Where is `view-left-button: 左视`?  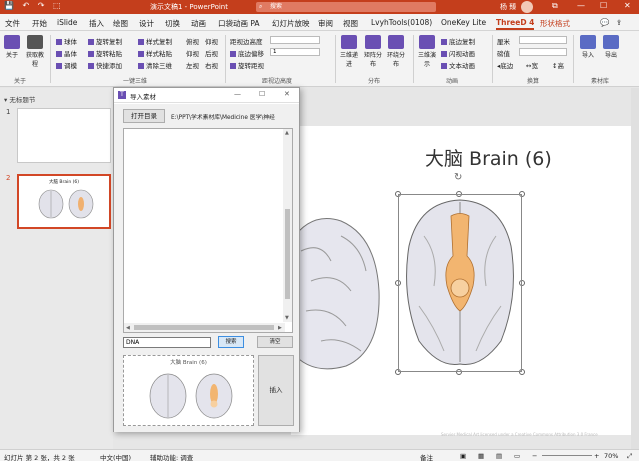 view-left-button: 左视 is located at coordinates (192, 65).